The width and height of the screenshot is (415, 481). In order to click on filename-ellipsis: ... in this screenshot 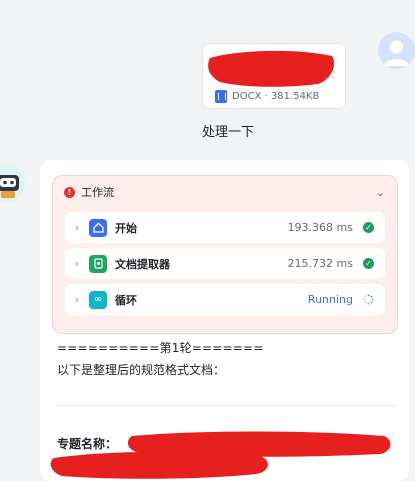, I will do `click(329, 75)`.